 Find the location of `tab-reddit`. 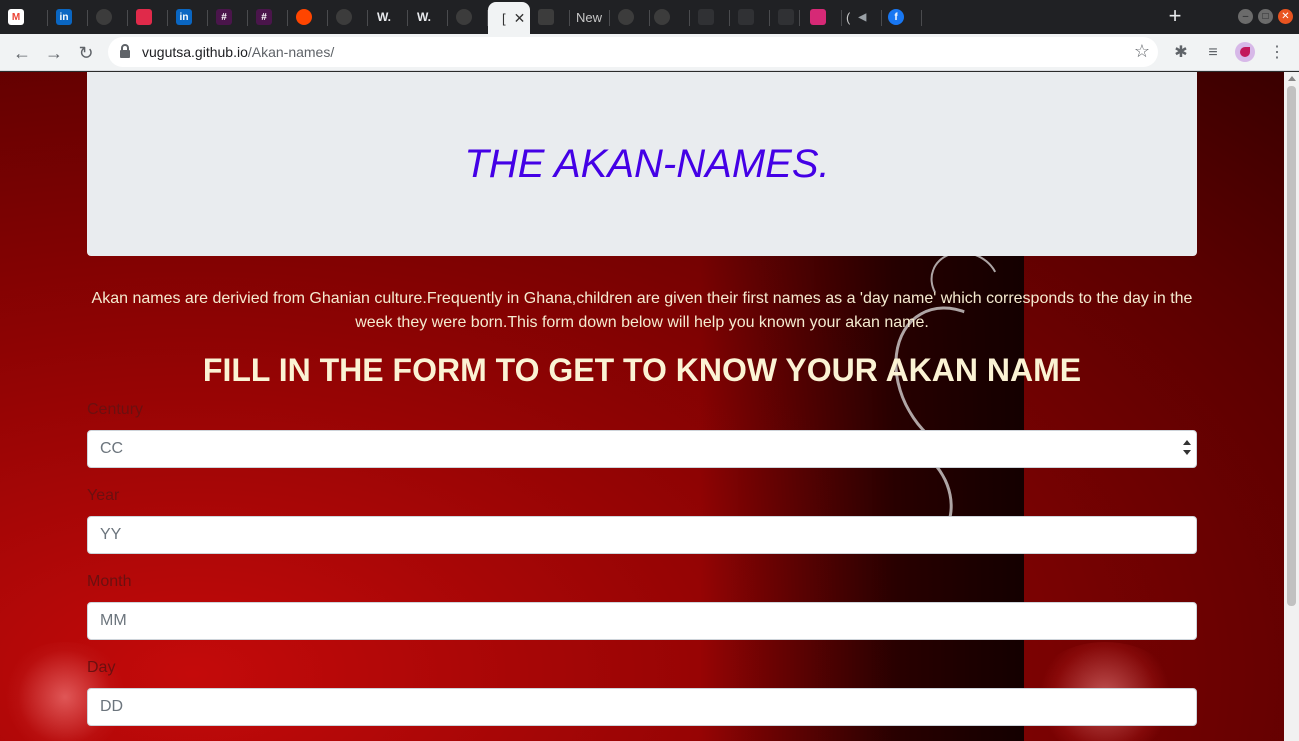

tab-reddit is located at coordinates (308, 17).